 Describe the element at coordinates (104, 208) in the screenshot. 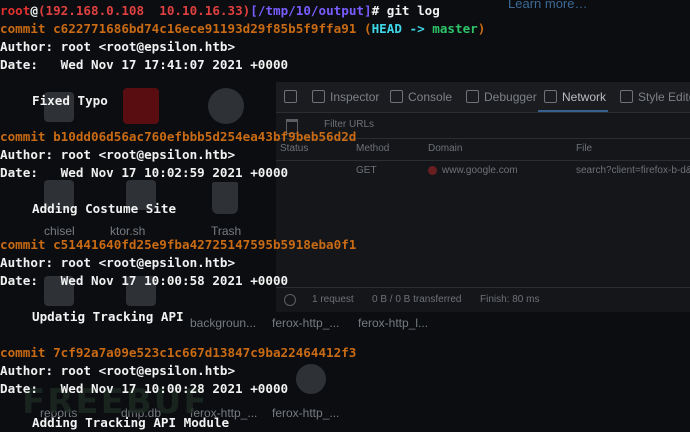

I see `commit-message: Adding Costume Site` at that location.